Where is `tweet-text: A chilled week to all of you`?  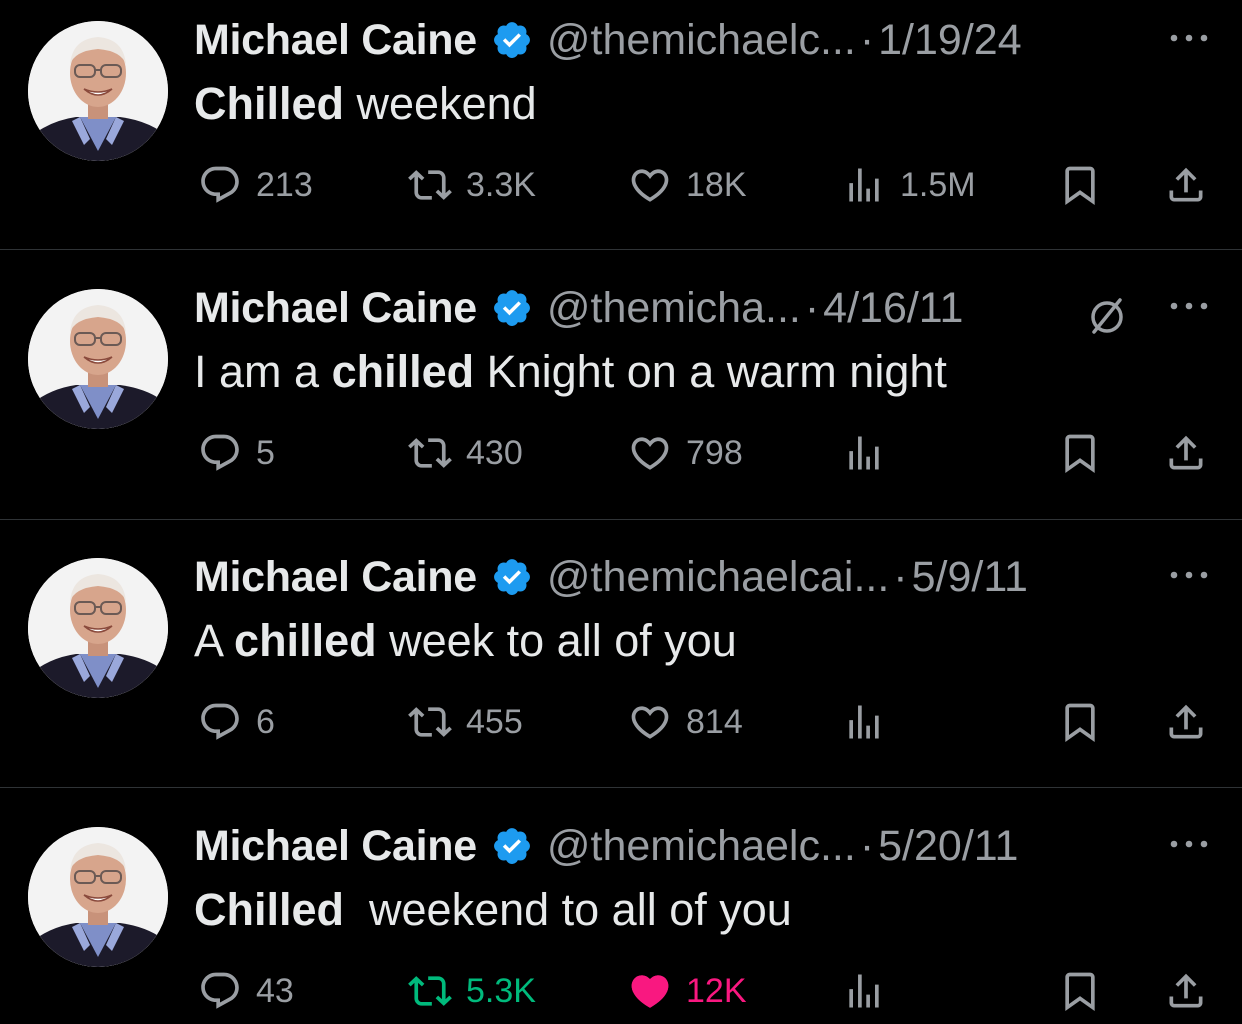 tweet-text: A chilled week to all of you is located at coordinates (465, 641).